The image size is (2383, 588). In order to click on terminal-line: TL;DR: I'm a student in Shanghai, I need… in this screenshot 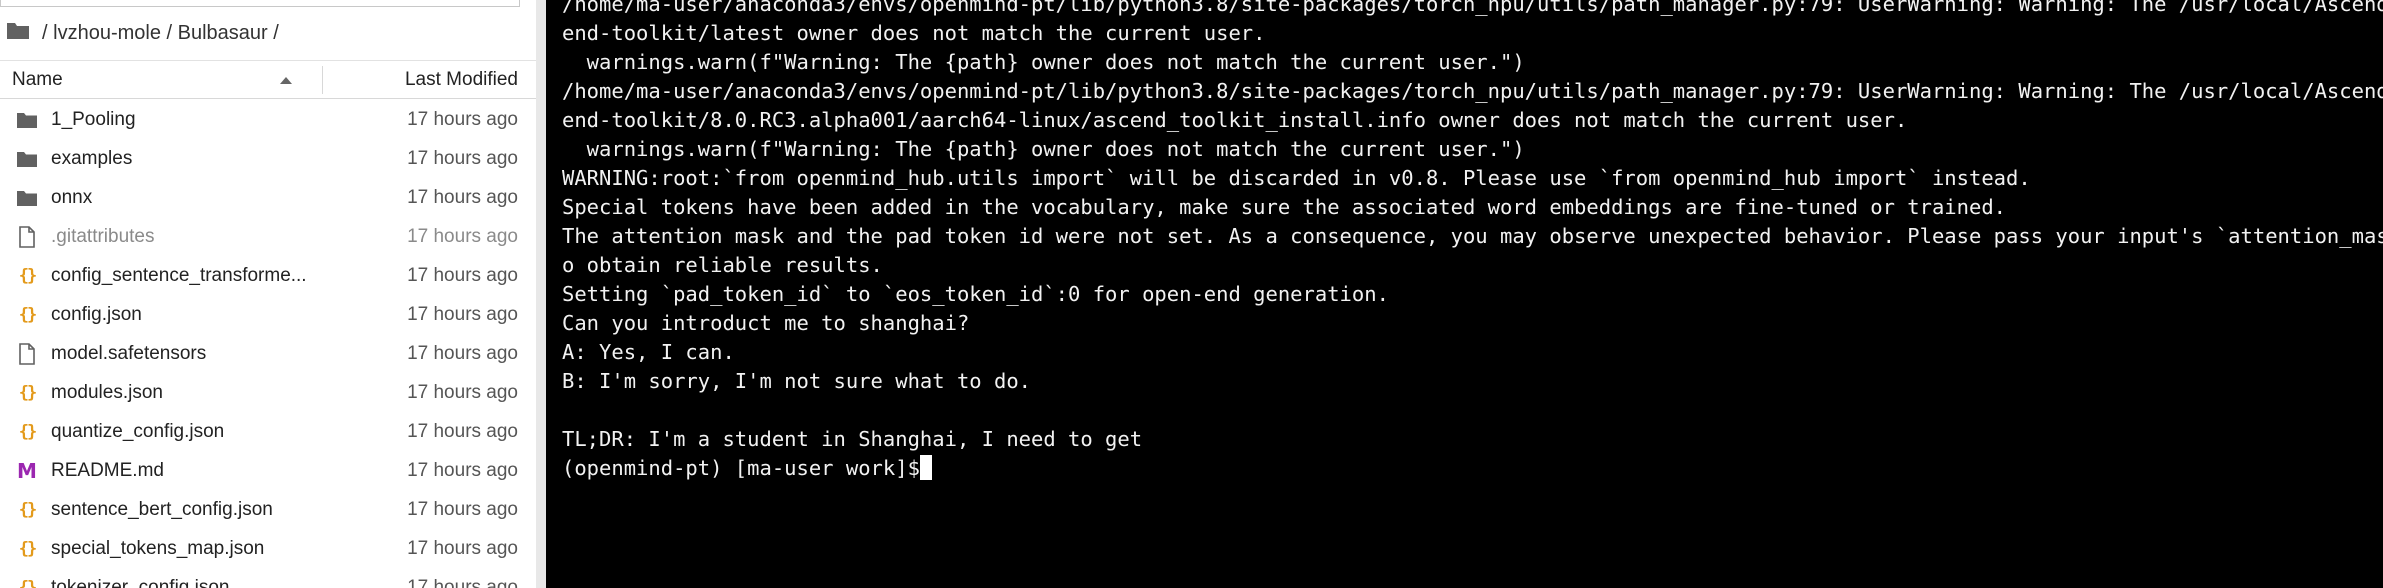, I will do `click(852, 439)`.